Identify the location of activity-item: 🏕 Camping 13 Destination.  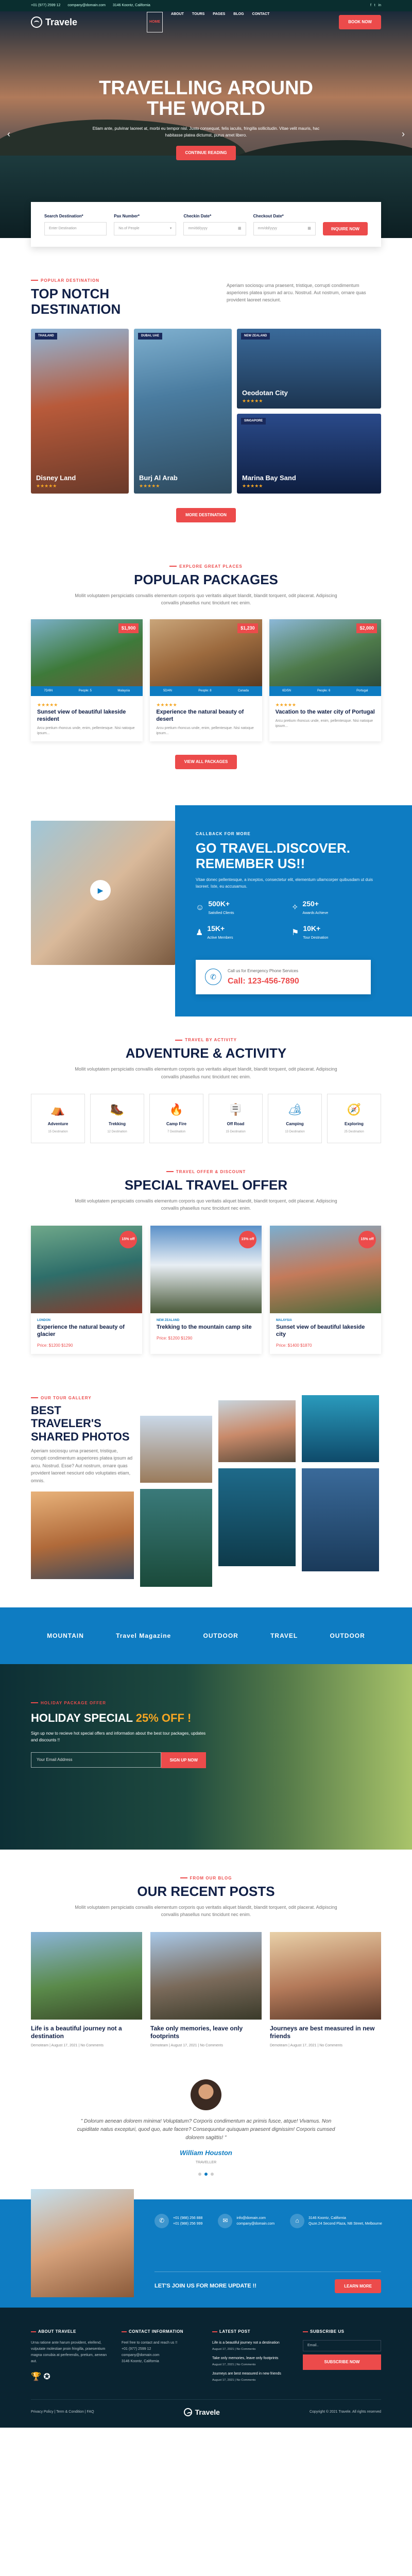
(295, 1119).